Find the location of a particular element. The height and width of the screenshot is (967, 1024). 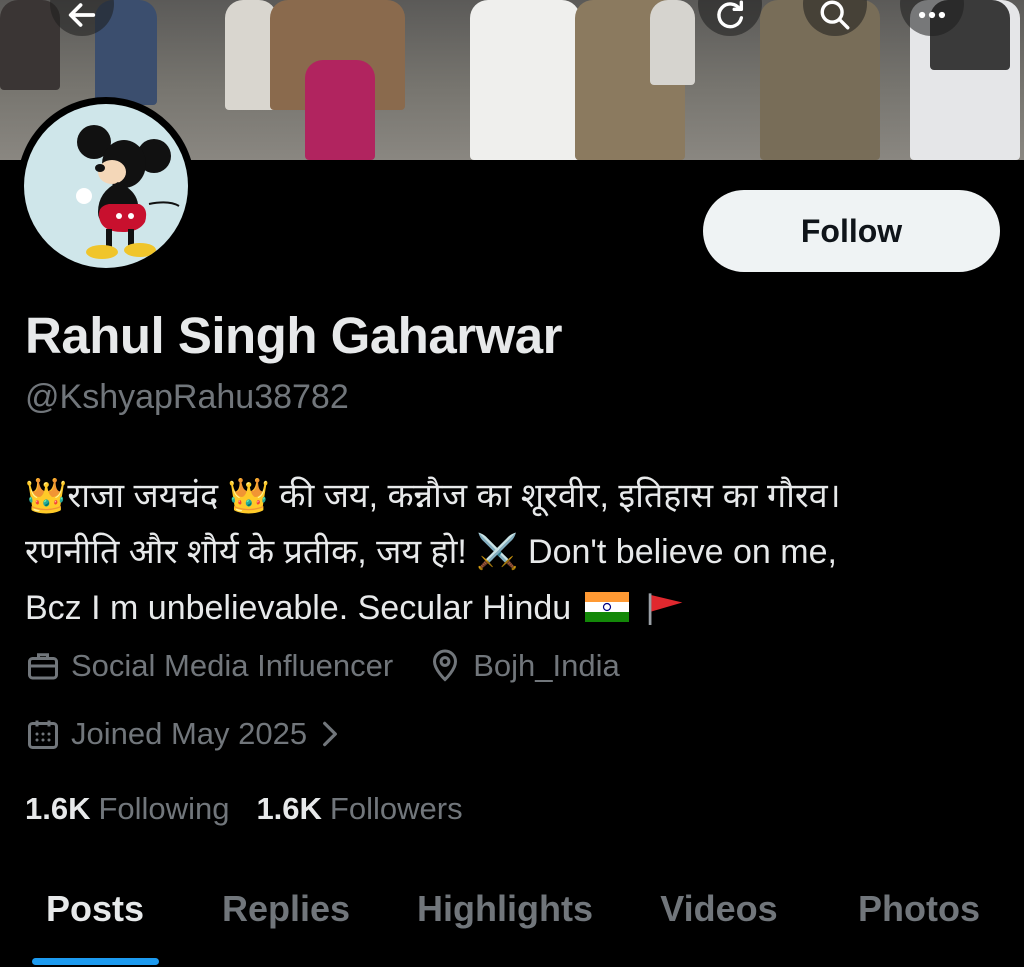

profile-tabs: Posts Replies Highlights Videos Photos is located at coordinates (512, 923).